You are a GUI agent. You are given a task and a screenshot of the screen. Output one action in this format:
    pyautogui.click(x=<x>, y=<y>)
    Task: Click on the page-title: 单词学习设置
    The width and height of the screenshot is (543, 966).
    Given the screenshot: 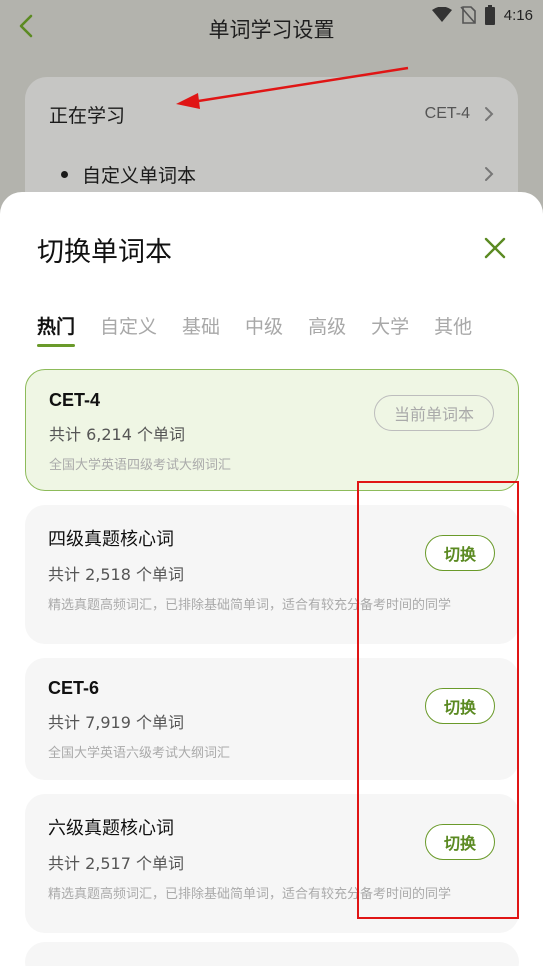 What is the action you would take?
    pyautogui.click(x=271, y=30)
    